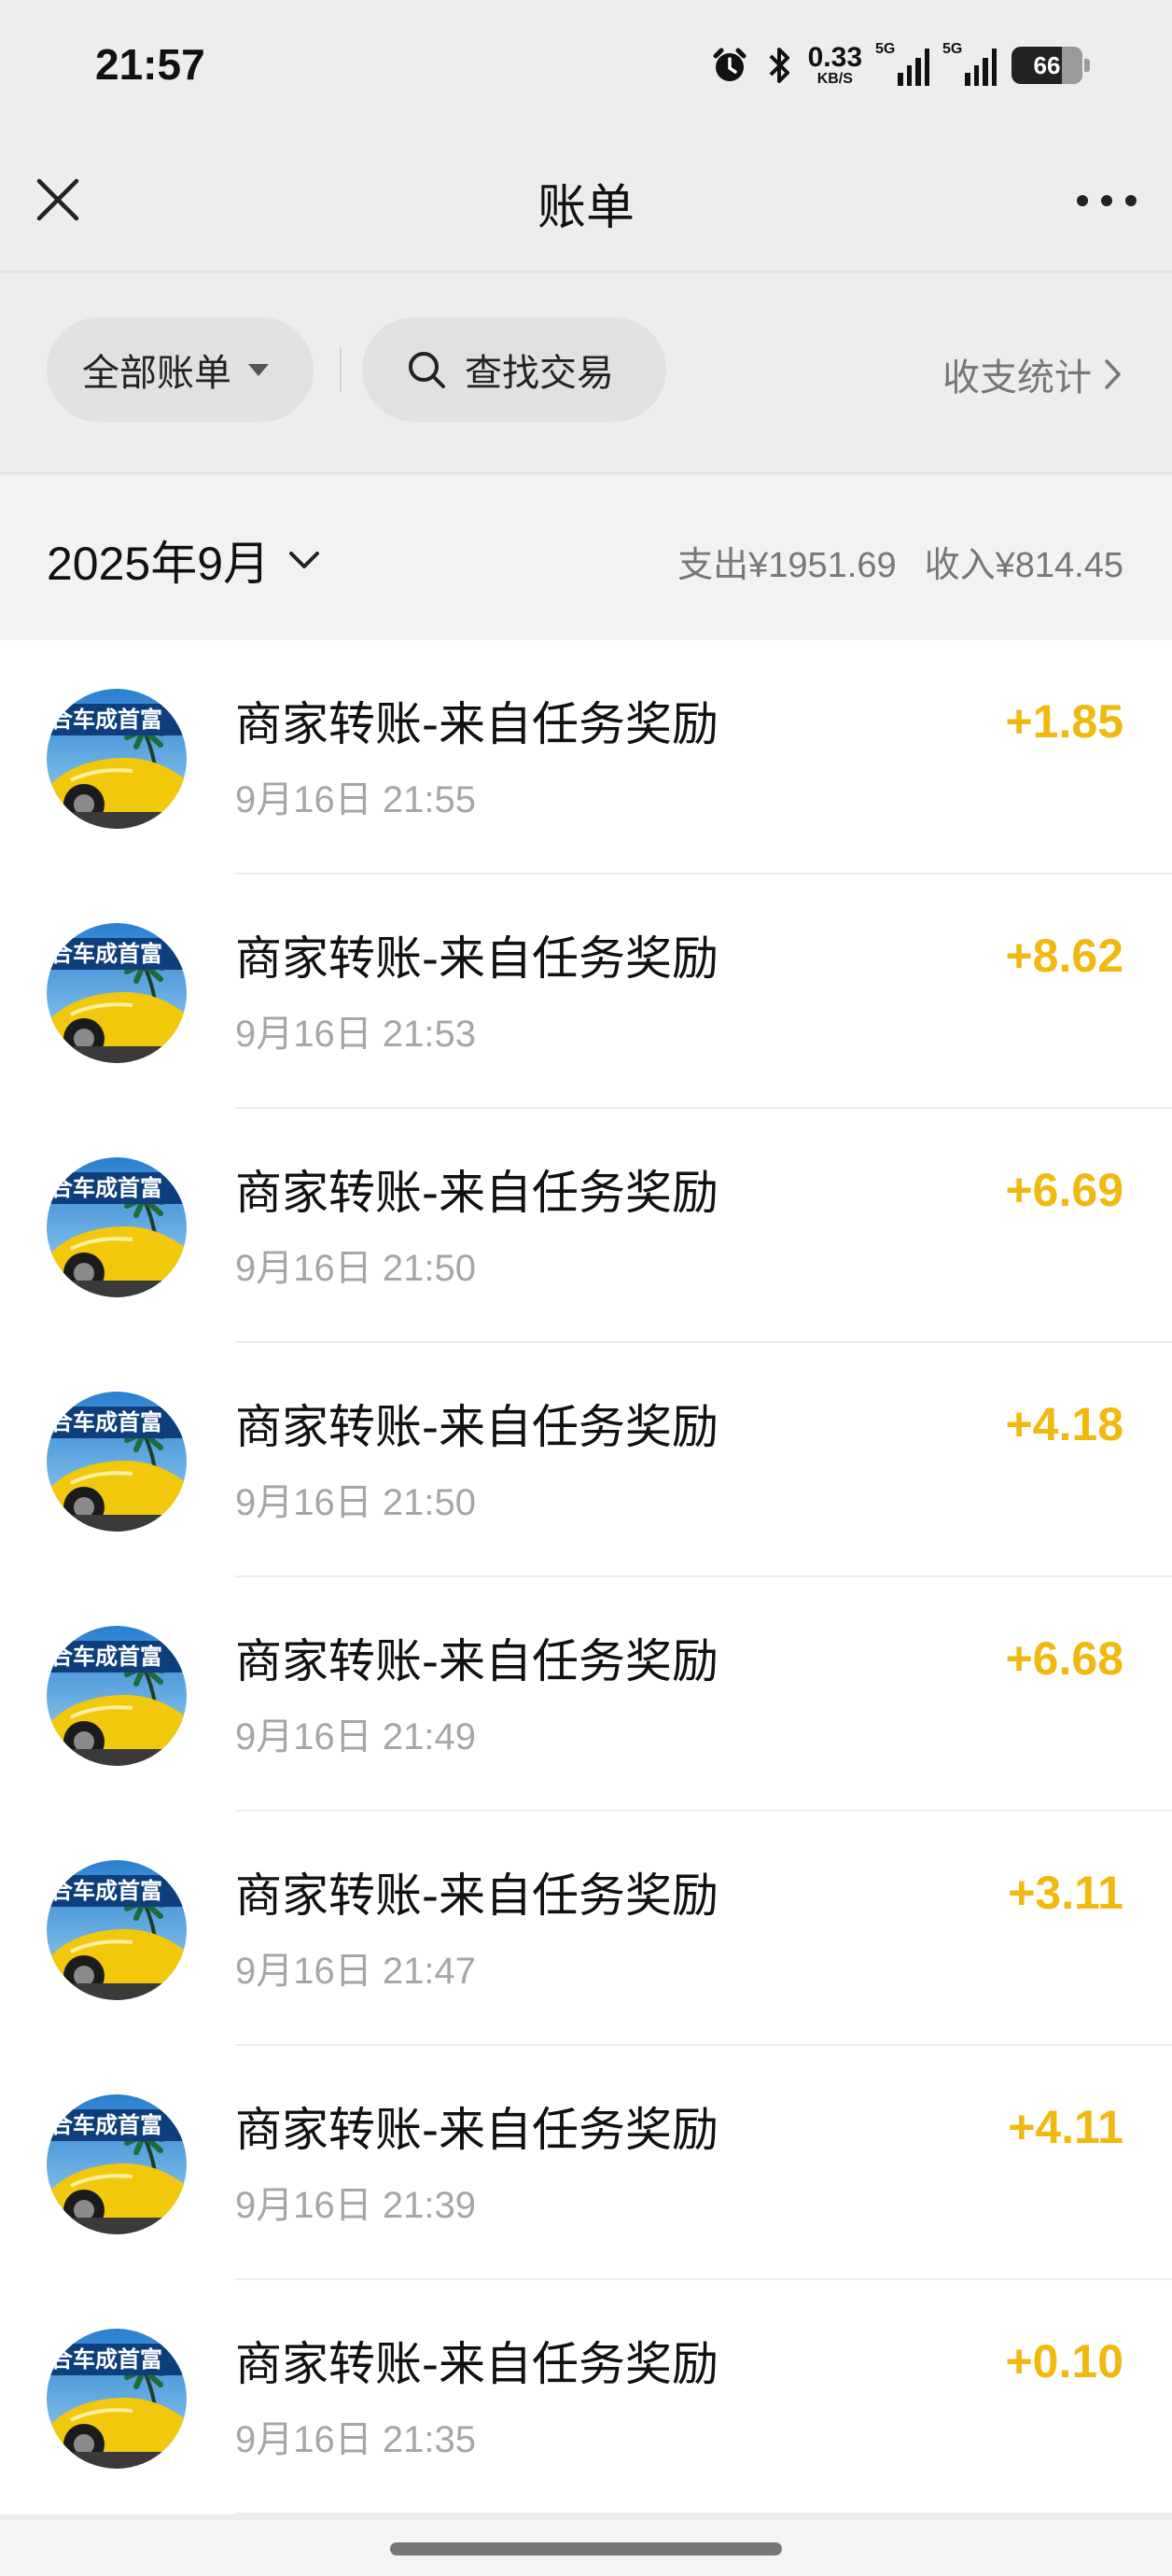 This screenshot has height=2576, width=1172. I want to click on status-icons: 0.33 KB/S 5G 5G 66, so click(899, 65).